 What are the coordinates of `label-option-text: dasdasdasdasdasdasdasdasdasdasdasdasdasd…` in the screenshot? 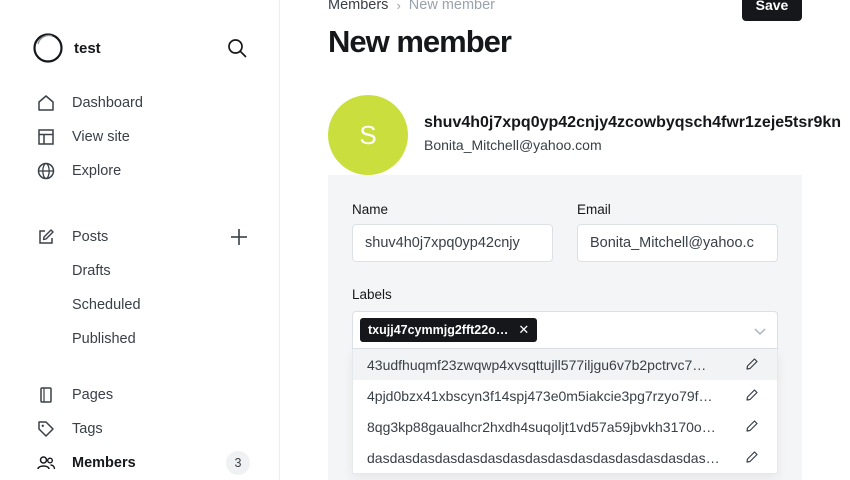 It's located at (543, 457).